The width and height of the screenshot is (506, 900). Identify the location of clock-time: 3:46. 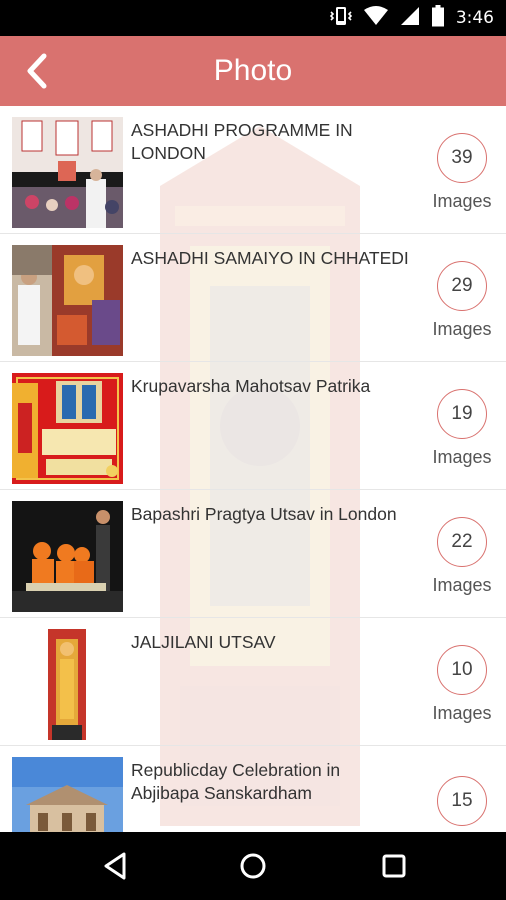
(474, 18).